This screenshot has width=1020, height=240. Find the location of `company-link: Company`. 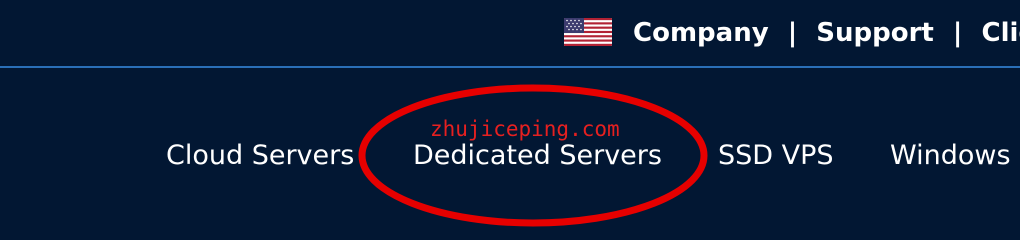

company-link: Company is located at coordinates (701, 33).